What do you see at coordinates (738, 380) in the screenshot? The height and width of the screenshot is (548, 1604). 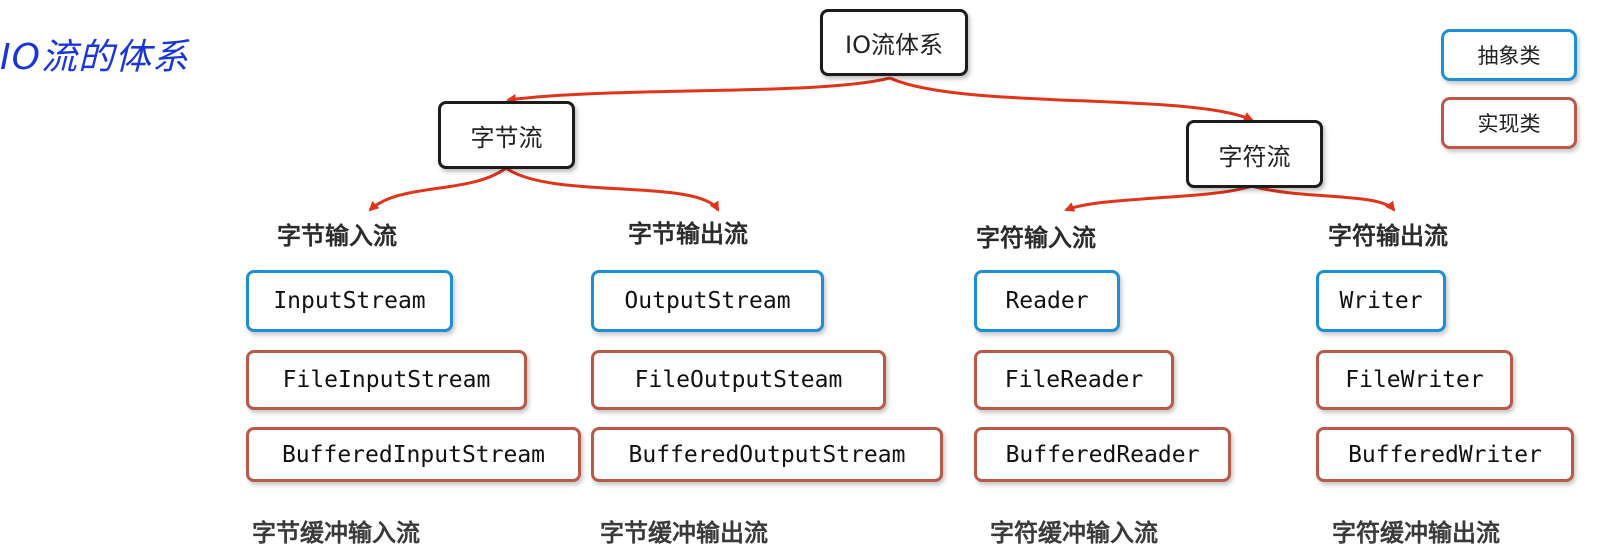 I see `class-box-fileoutputsteam: FileOutputSteam` at bounding box center [738, 380].